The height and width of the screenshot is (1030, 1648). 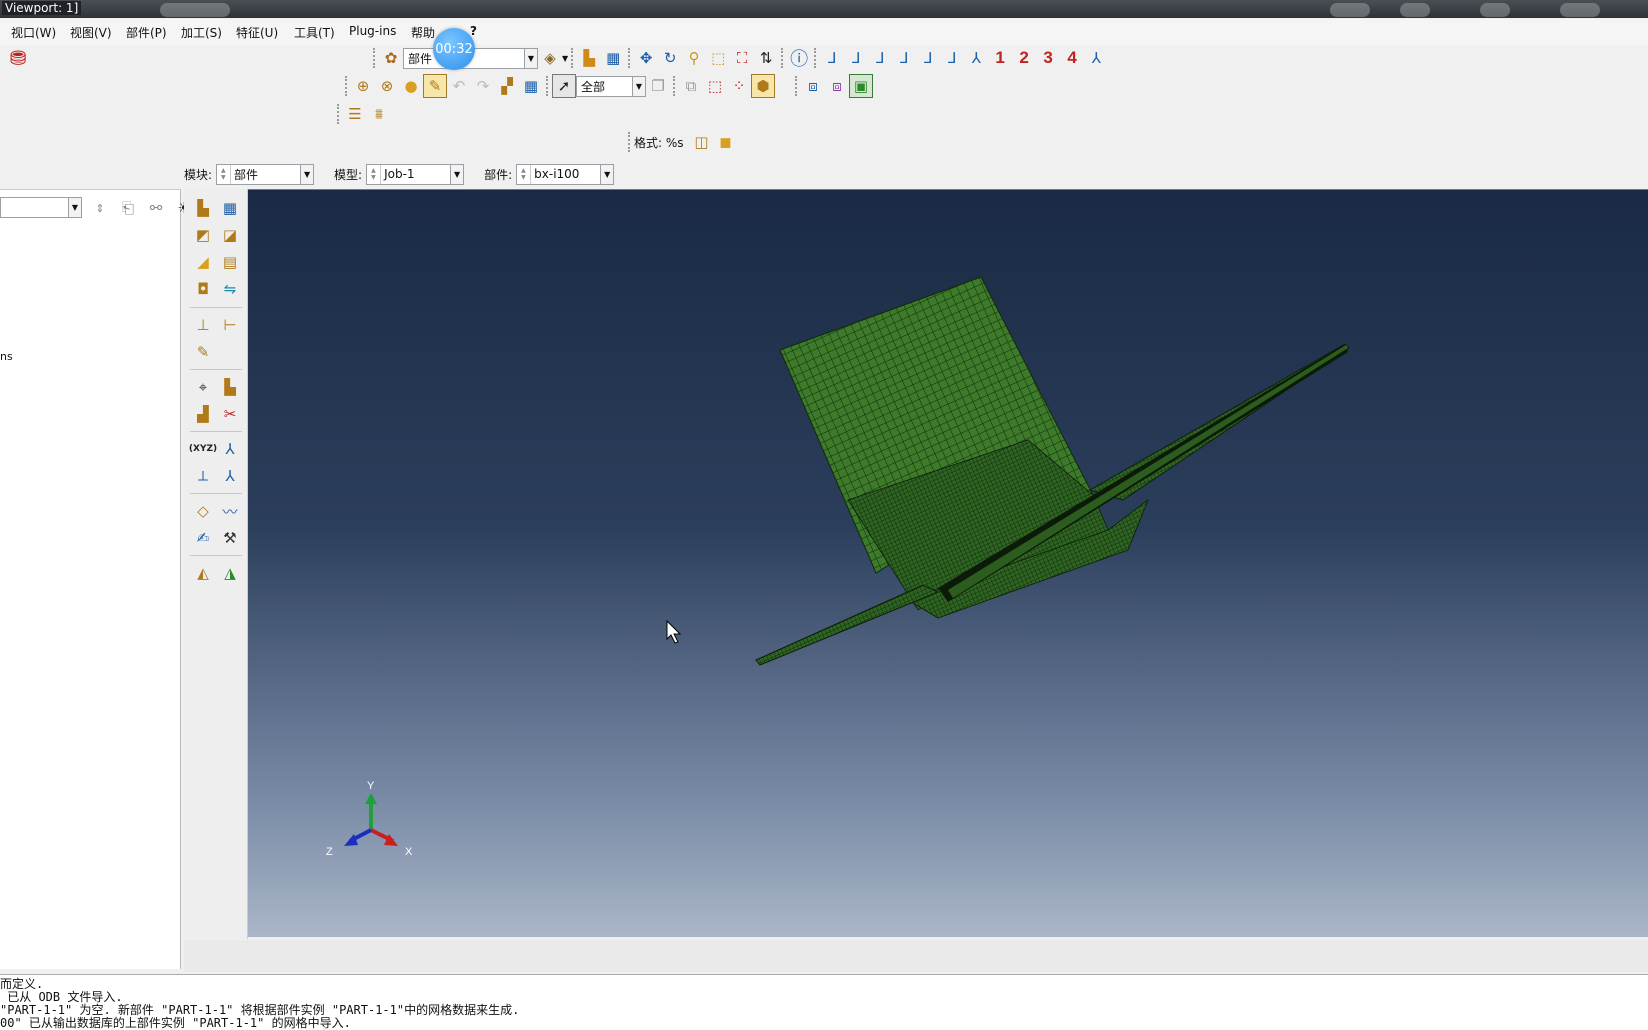 What do you see at coordinates (976, 58) in the screenshot?
I see `view-iso-icon: ⅄` at bounding box center [976, 58].